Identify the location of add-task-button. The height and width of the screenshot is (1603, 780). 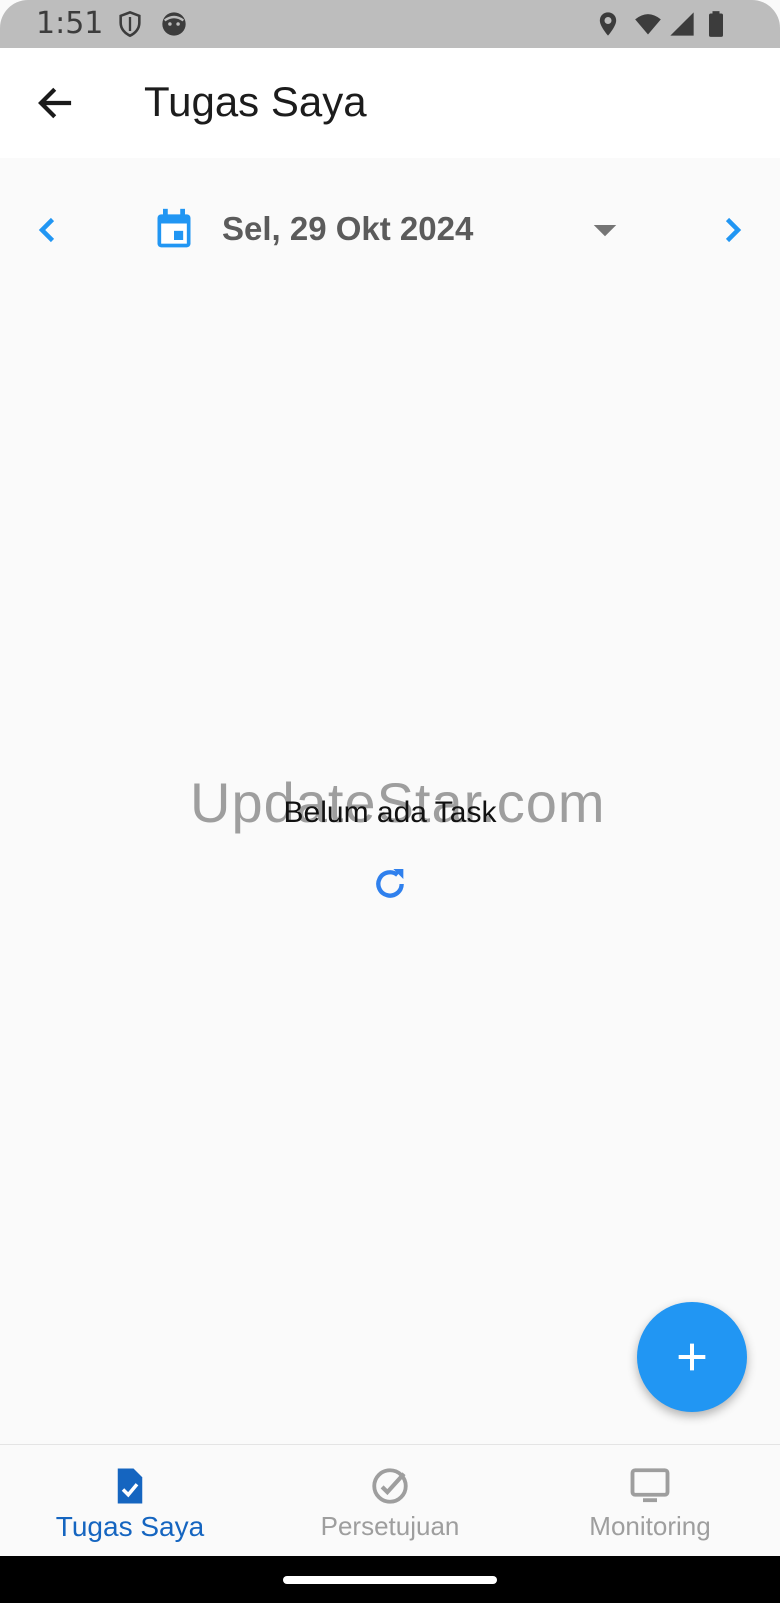
(692, 1357).